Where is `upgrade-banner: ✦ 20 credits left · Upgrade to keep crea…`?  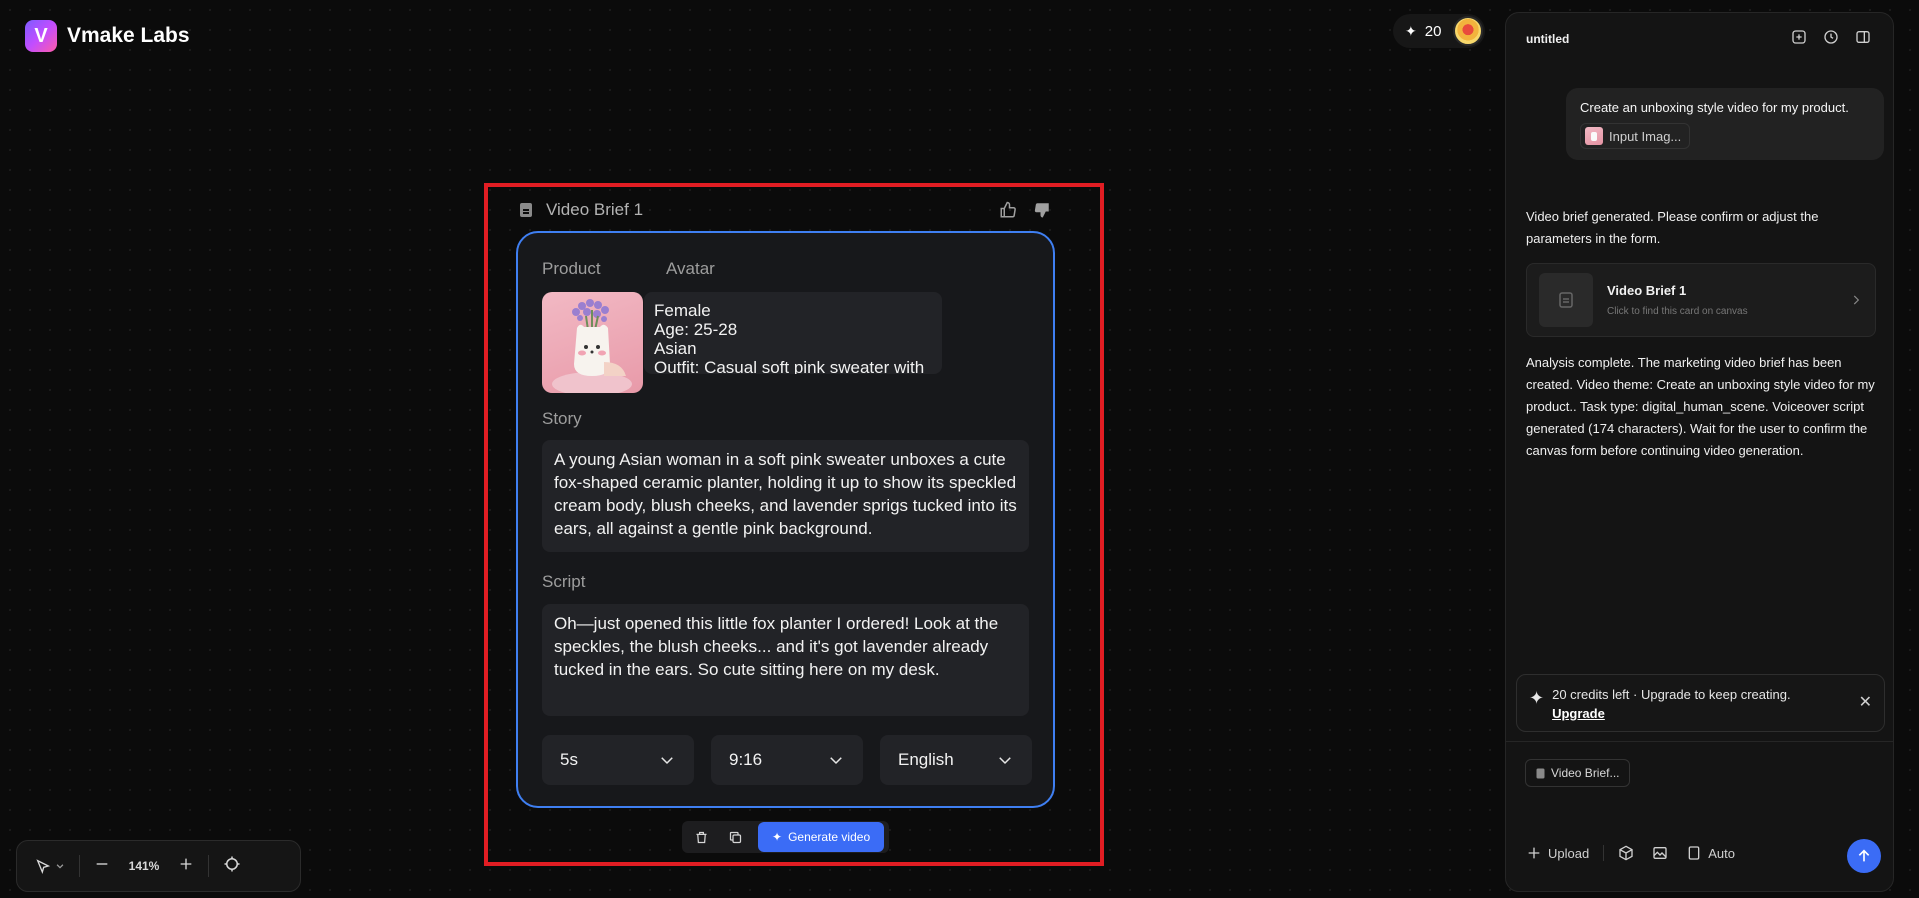 upgrade-banner: ✦ 20 credits left · Upgrade to keep crea… is located at coordinates (1700, 703).